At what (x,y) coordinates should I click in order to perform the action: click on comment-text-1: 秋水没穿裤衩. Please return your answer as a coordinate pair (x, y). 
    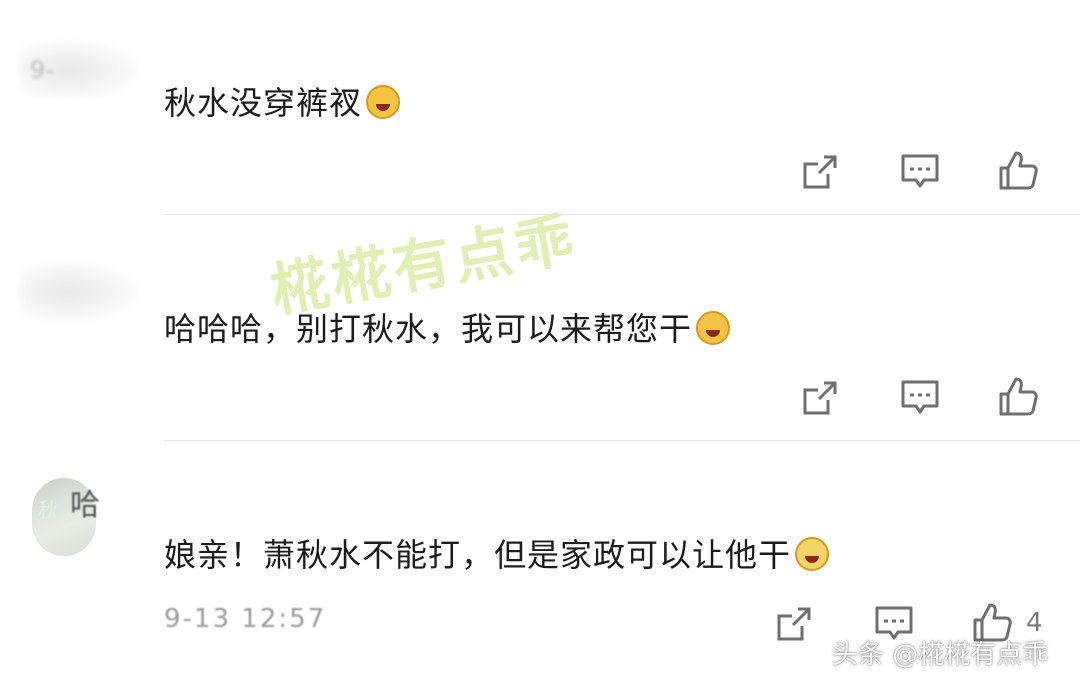
    Looking at the image, I should click on (282, 101).